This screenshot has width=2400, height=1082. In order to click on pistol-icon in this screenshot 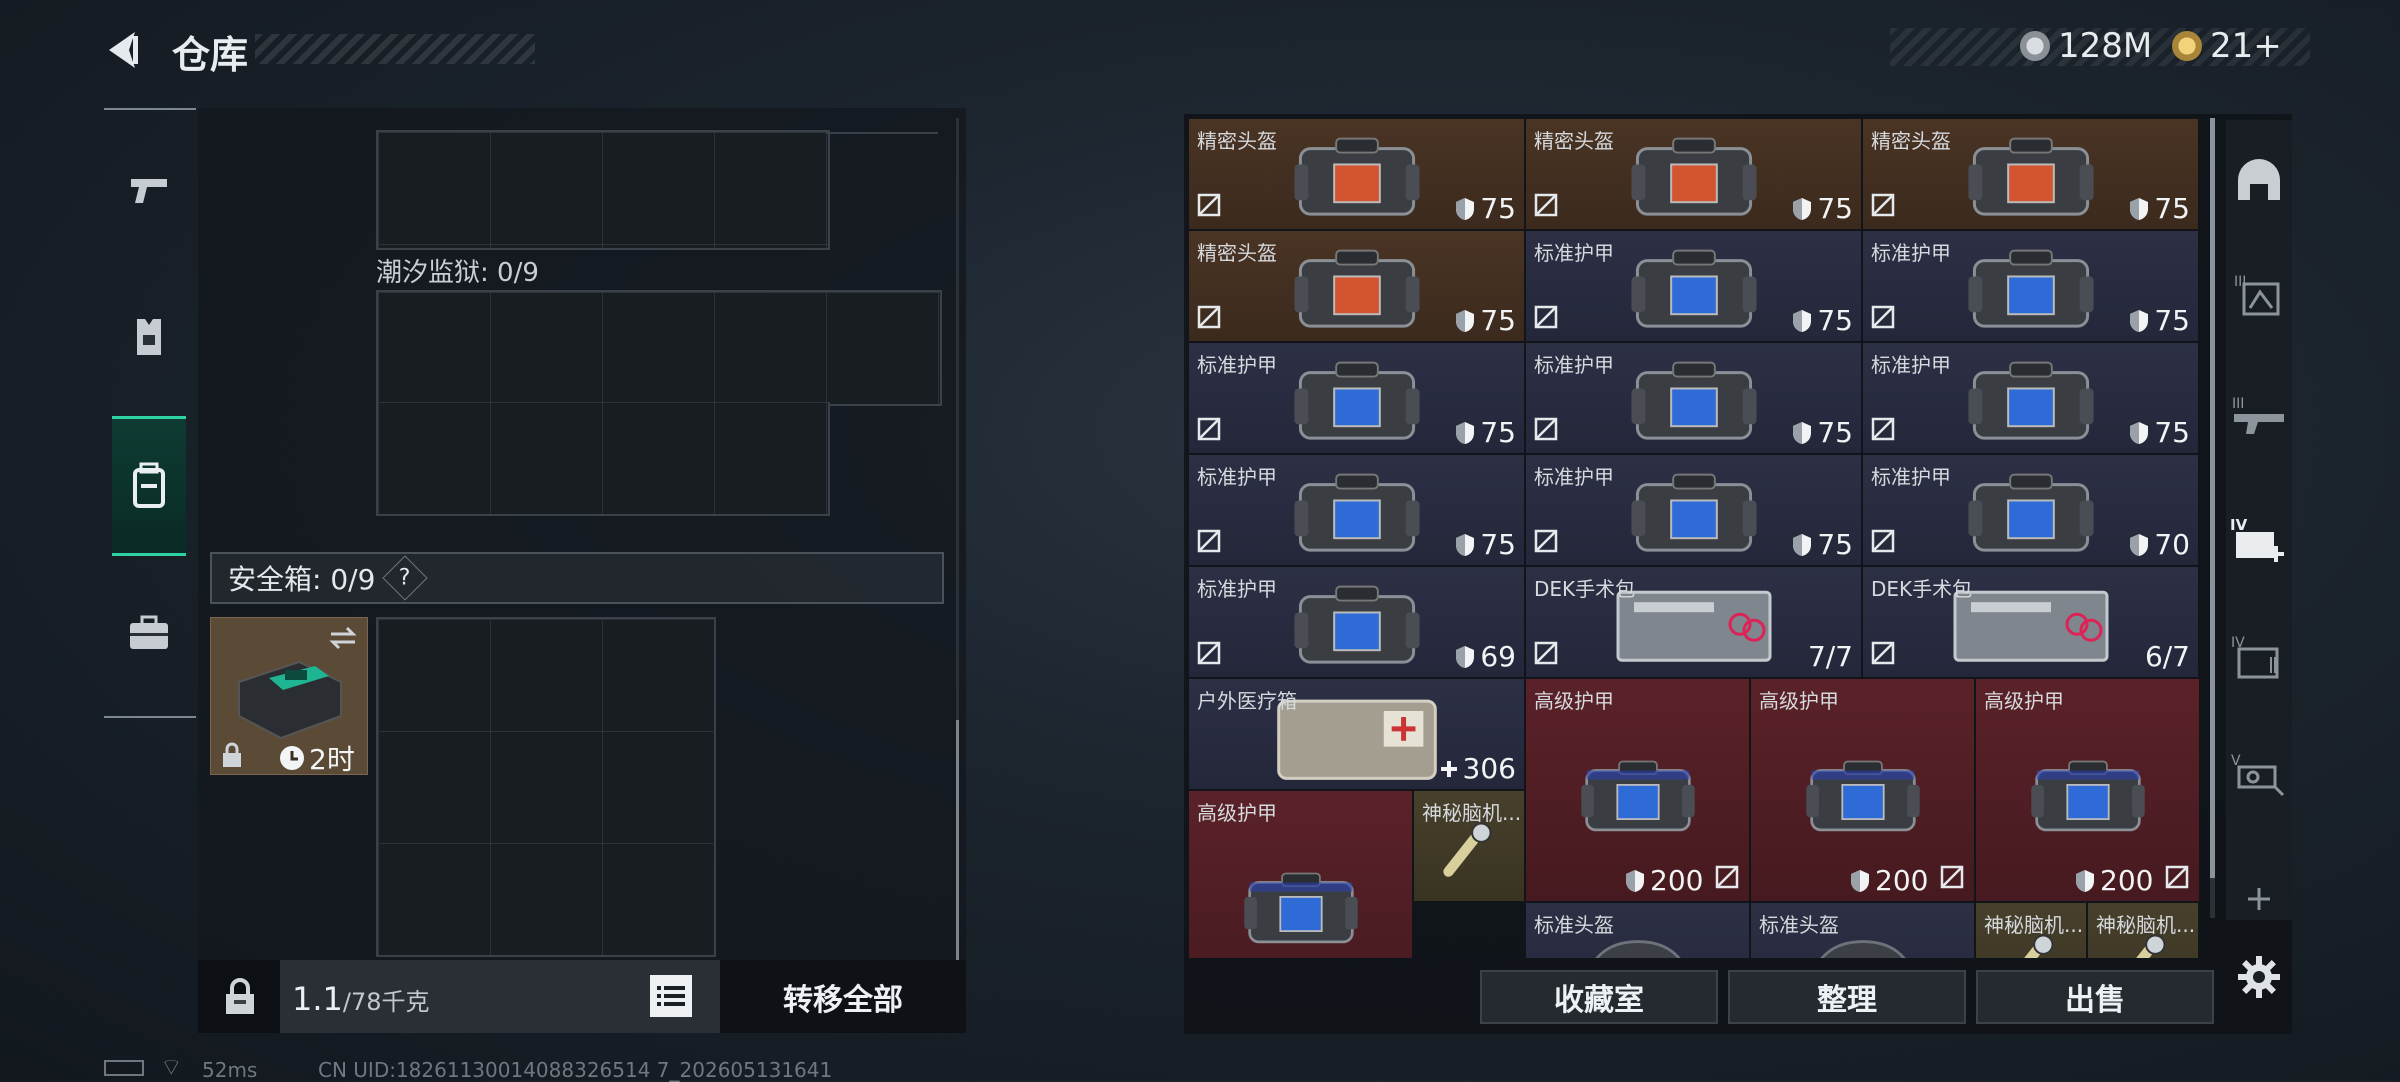, I will do `click(149, 191)`.